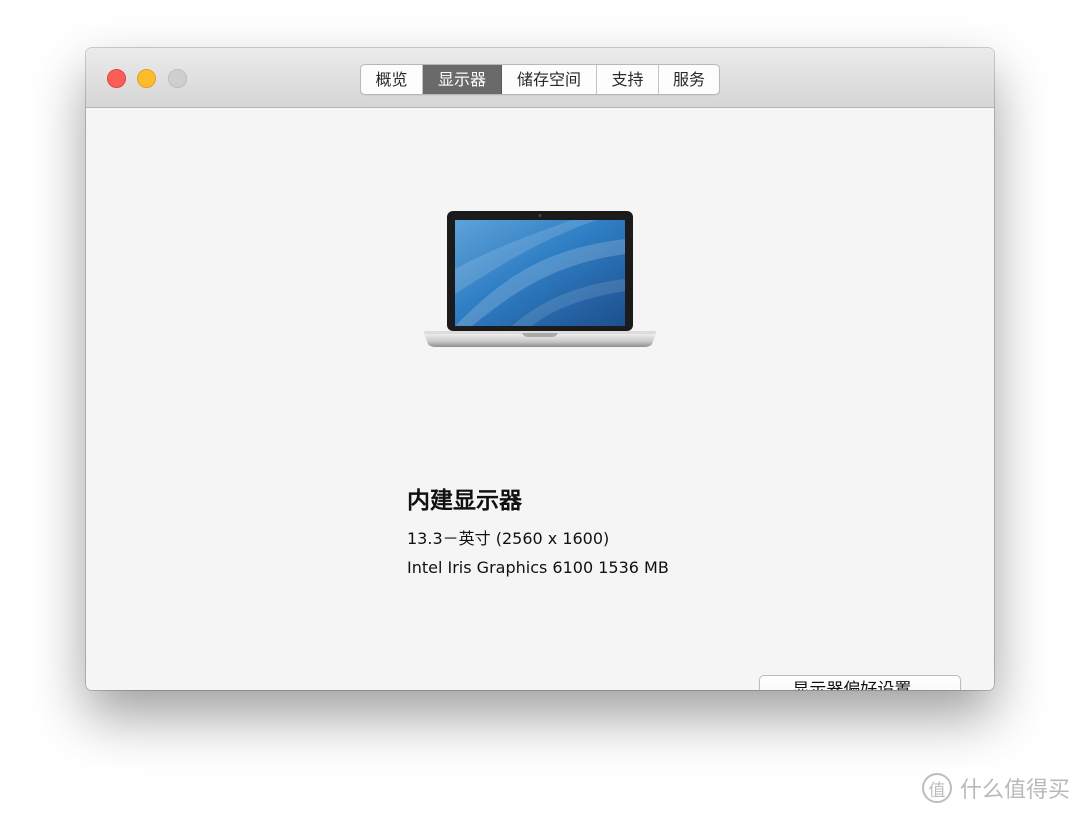 Image resolution: width=1080 pixels, height=814 pixels. What do you see at coordinates (1014, 790) in the screenshot?
I see `watermark-text: 什么值得买` at bounding box center [1014, 790].